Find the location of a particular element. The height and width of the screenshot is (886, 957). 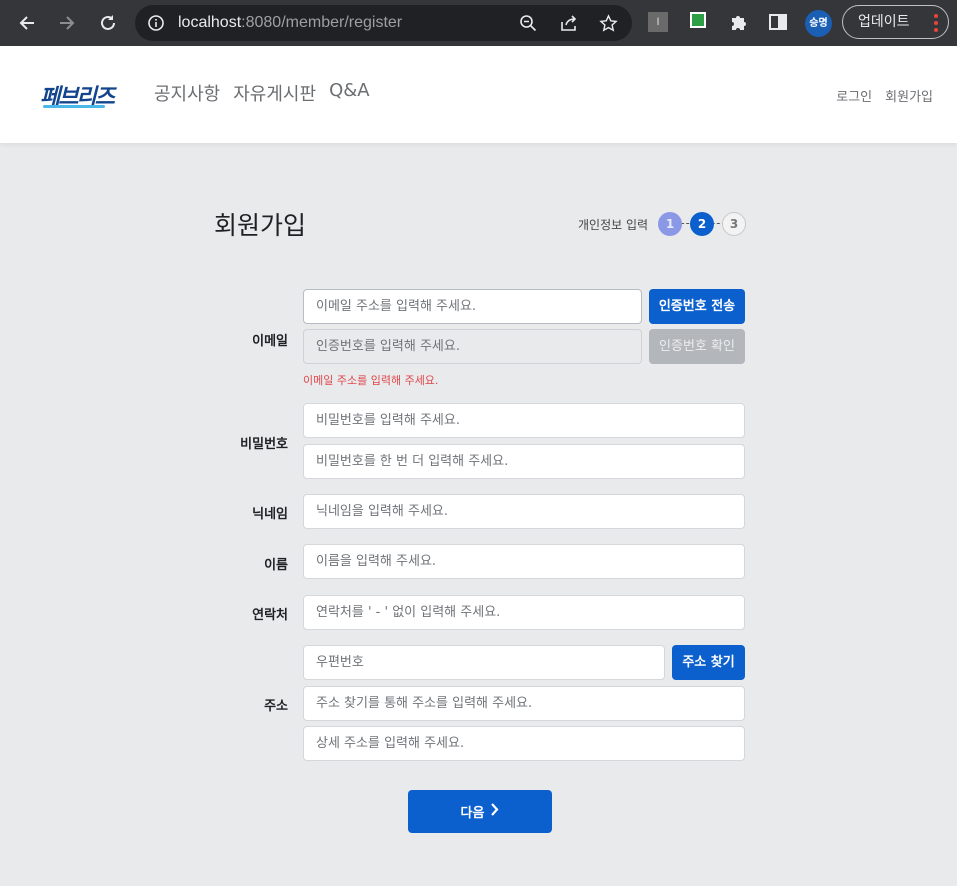

step-indicator: 1 2 3 is located at coordinates (703, 224).